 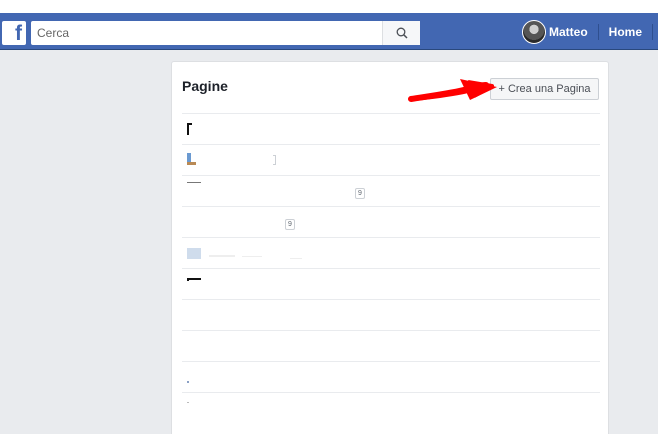 What do you see at coordinates (590, 32) in the screenshot?
I see `top-nav: Matteo Home C` at bounding box center [590, 32].